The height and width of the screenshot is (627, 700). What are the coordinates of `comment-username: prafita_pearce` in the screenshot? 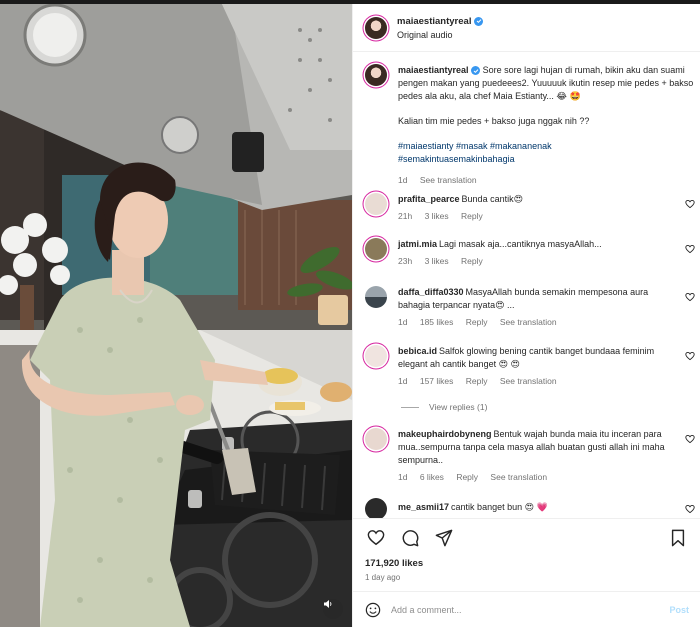 It's located at (429, 199).